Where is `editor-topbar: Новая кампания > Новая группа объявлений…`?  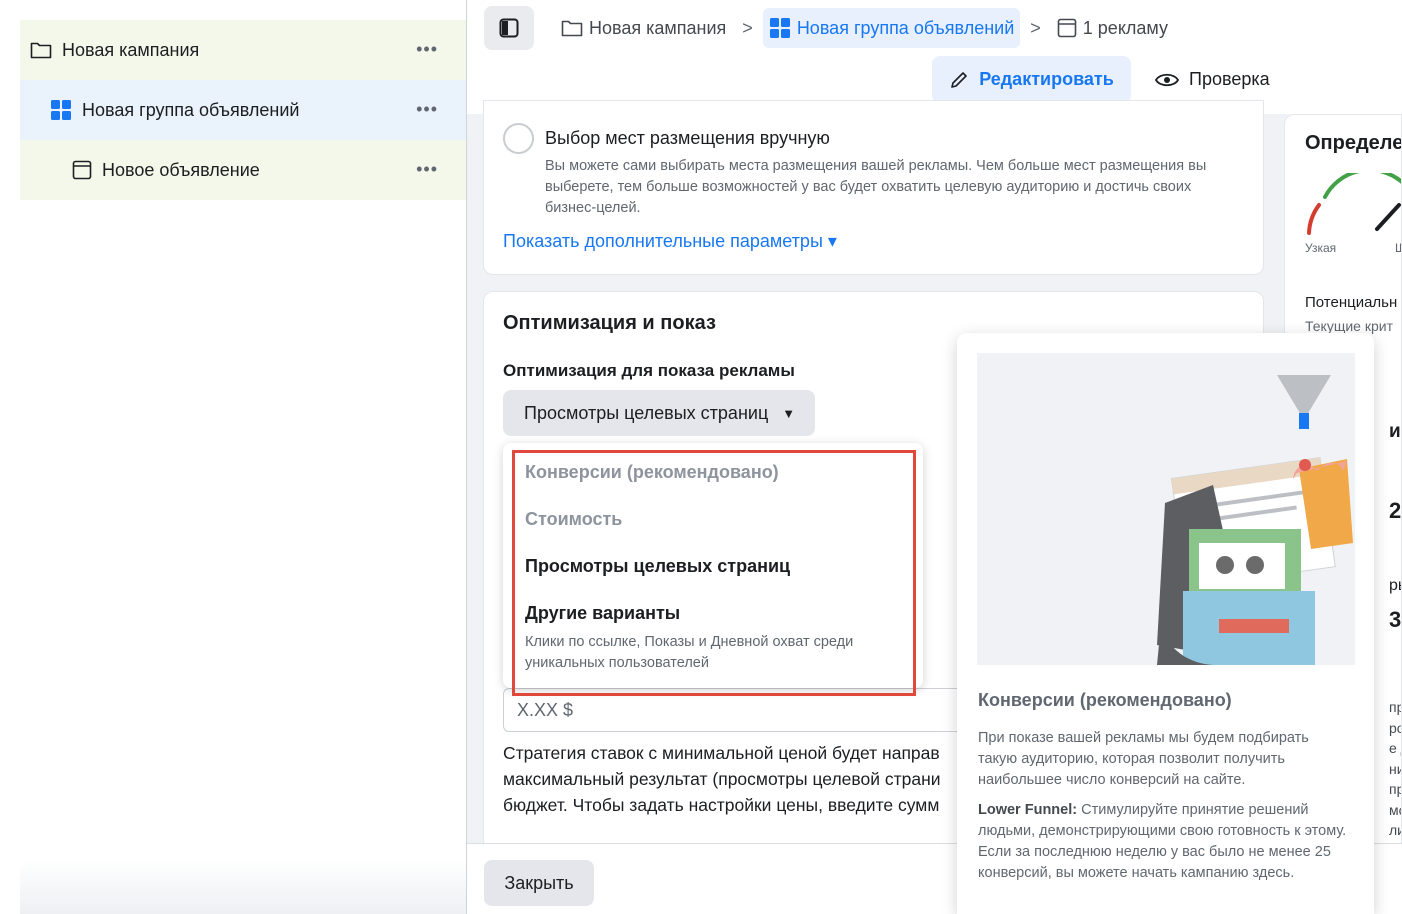 editor-topbar: Новая кампания > Новая группа объявлений… is located at coordinates (934, 57).